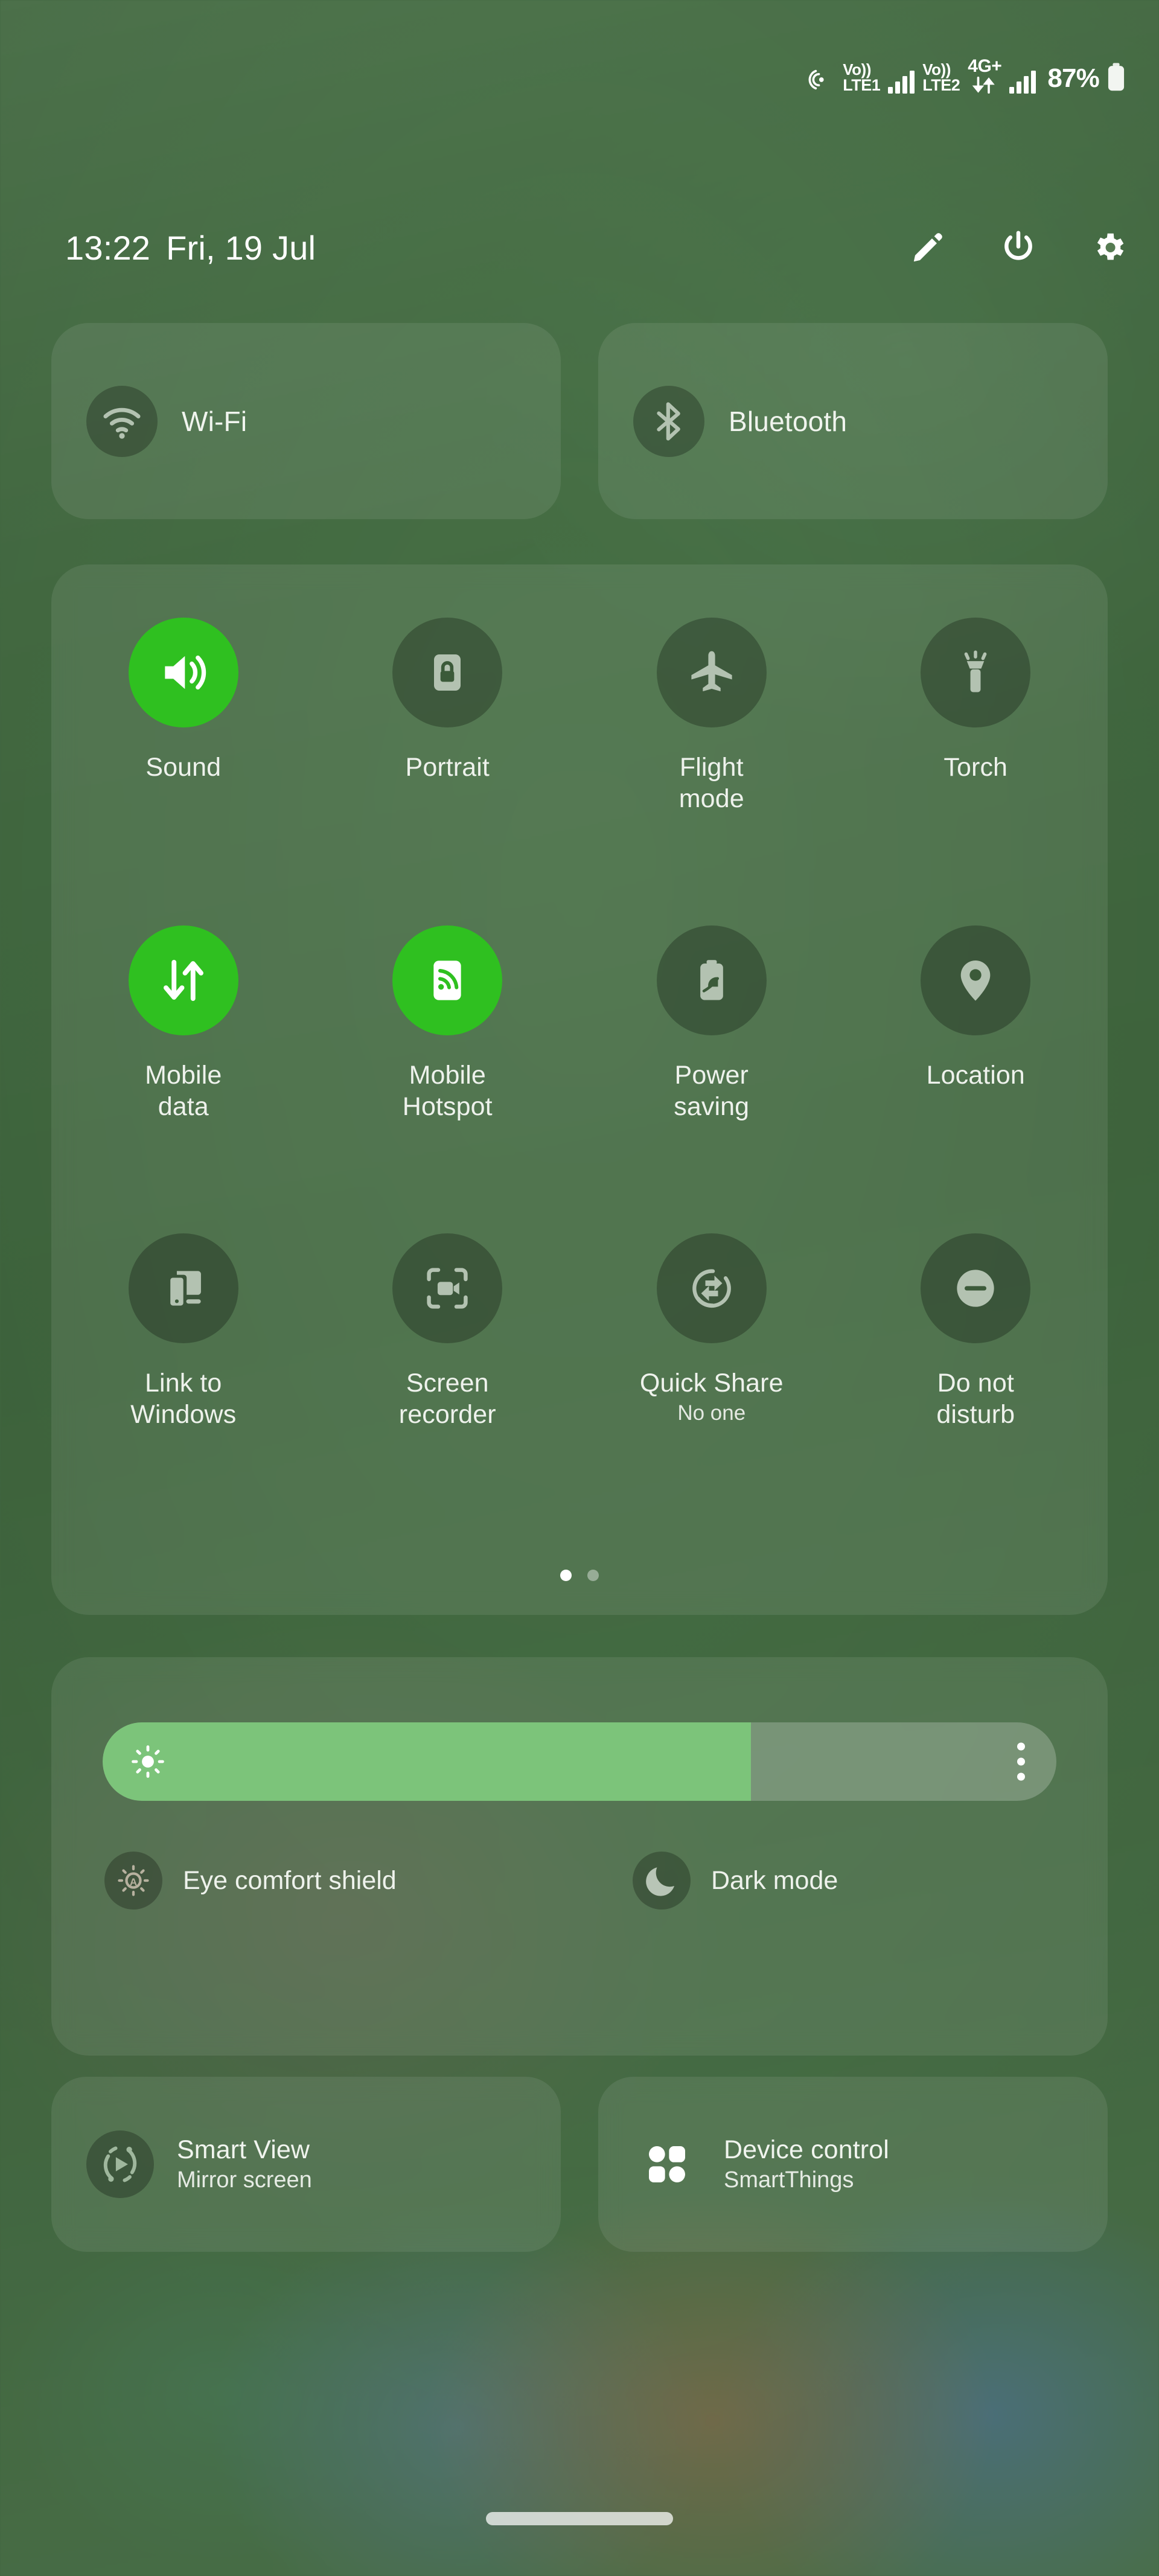  I want to click on power-icon, so click(1018, 248).